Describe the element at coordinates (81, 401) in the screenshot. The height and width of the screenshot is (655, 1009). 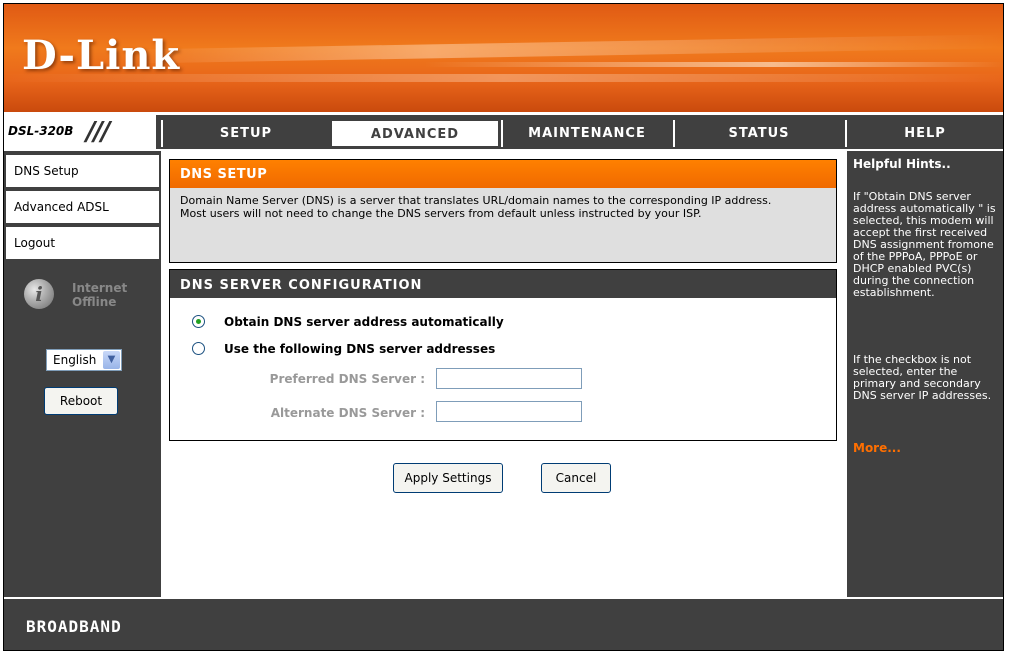
I see `reboot-button: Reboot` at that location.